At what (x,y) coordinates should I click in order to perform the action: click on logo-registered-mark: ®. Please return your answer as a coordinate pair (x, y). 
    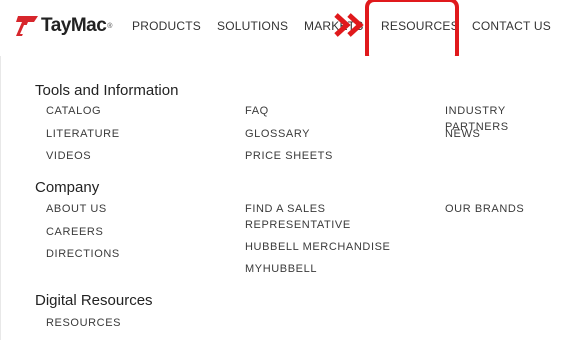
    Looking at the image, I should click on (110, 26).